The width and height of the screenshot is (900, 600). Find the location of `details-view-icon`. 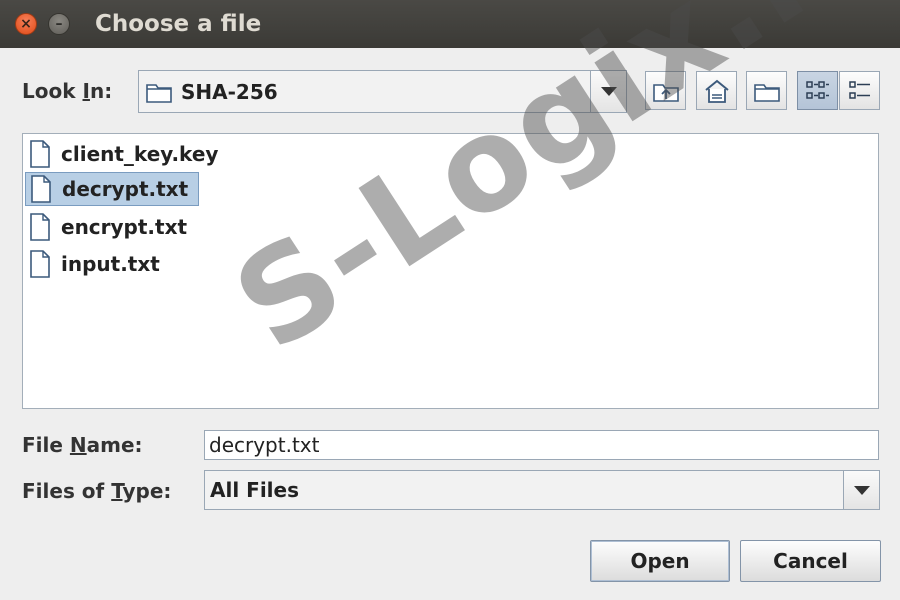

details-view-icon is located at coordinates (859, 89).